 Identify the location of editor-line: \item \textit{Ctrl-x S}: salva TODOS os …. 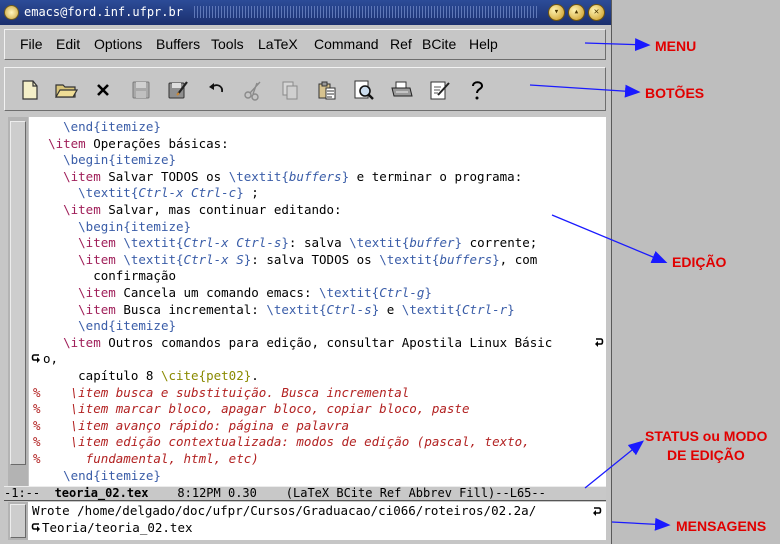
(285, 260).